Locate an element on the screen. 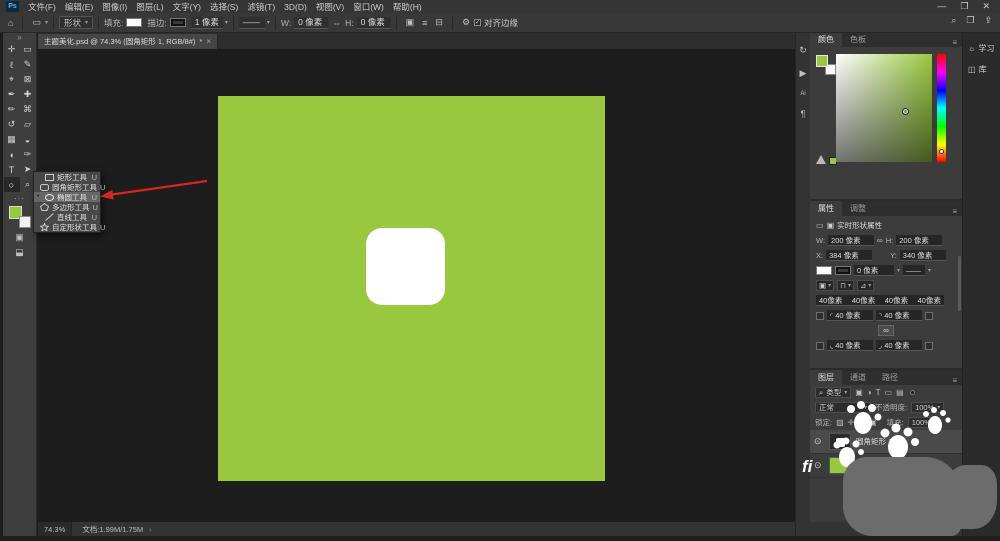 The width and height of the screenshot is (1000, 541). height-field: 0 像素 is located at coordinates (373, 22).